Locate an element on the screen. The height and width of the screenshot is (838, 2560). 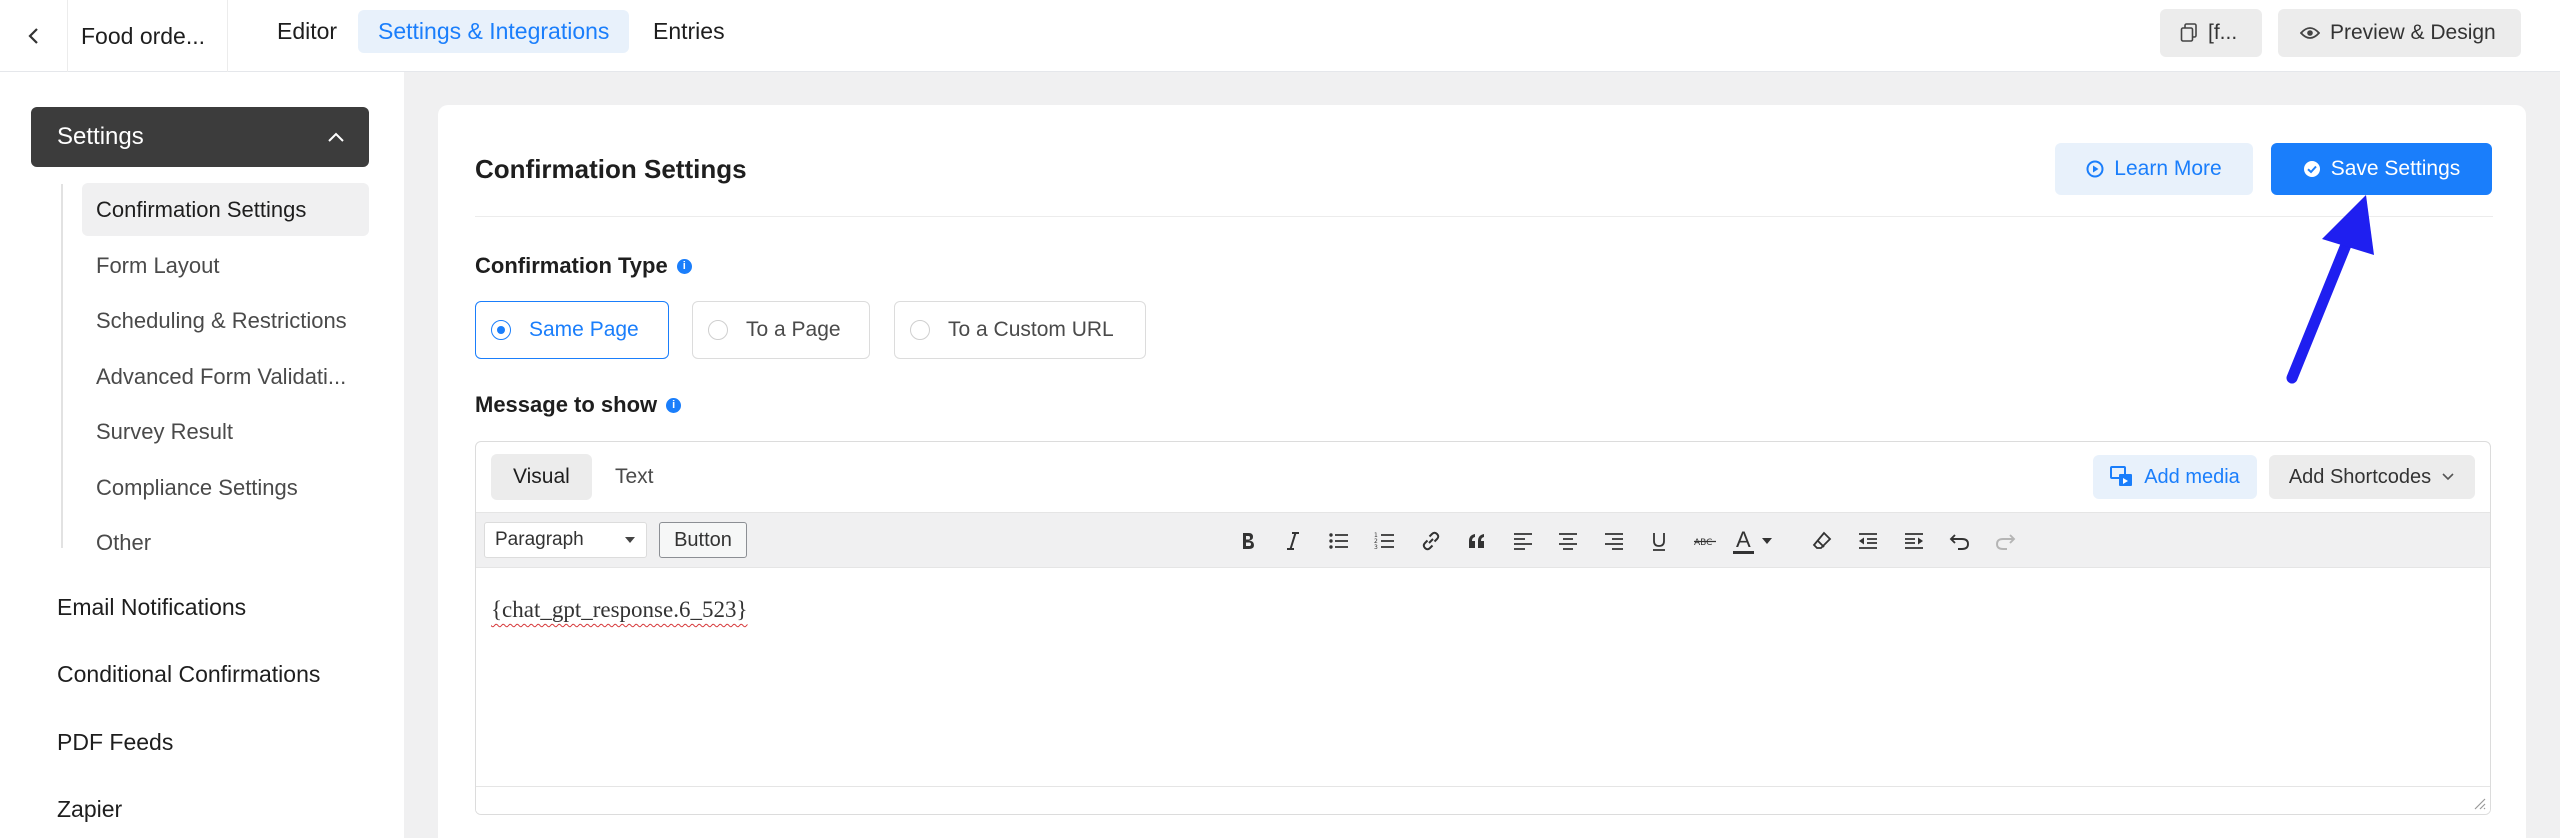
header-divider is located at coordinates (1484, 216).